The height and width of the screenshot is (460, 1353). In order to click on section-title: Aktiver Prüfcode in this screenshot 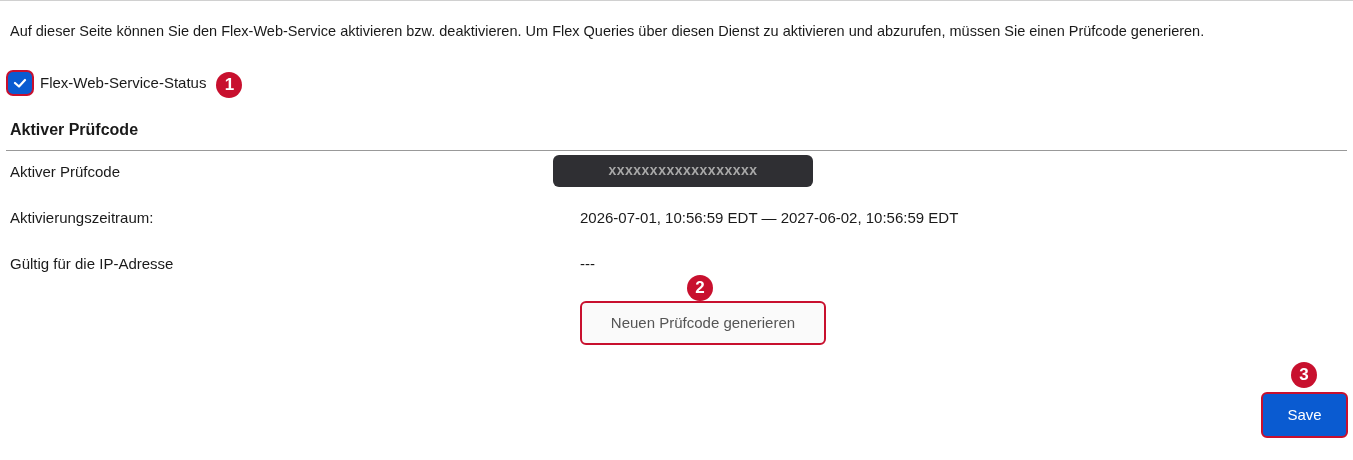, I will do `click(75, 129)`.